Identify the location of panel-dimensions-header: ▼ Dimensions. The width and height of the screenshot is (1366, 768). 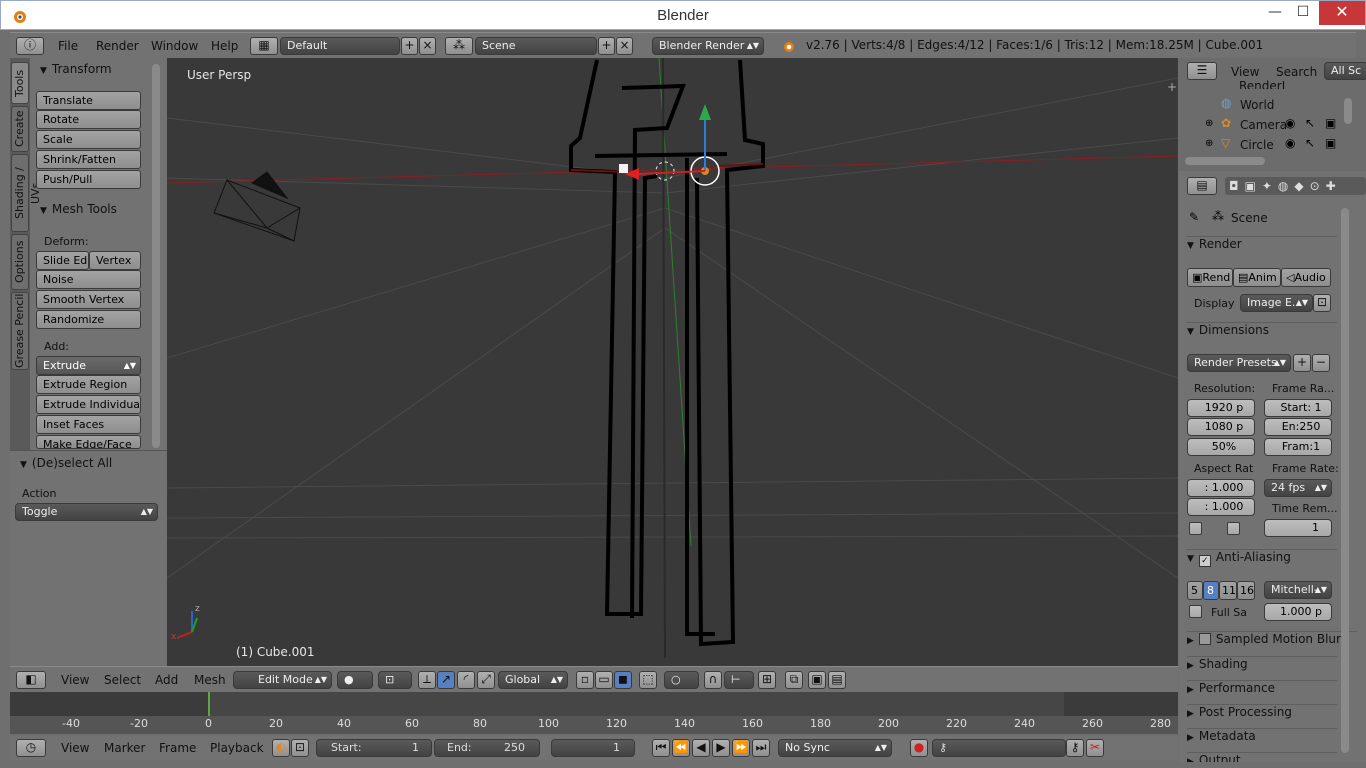
(1262, 334).